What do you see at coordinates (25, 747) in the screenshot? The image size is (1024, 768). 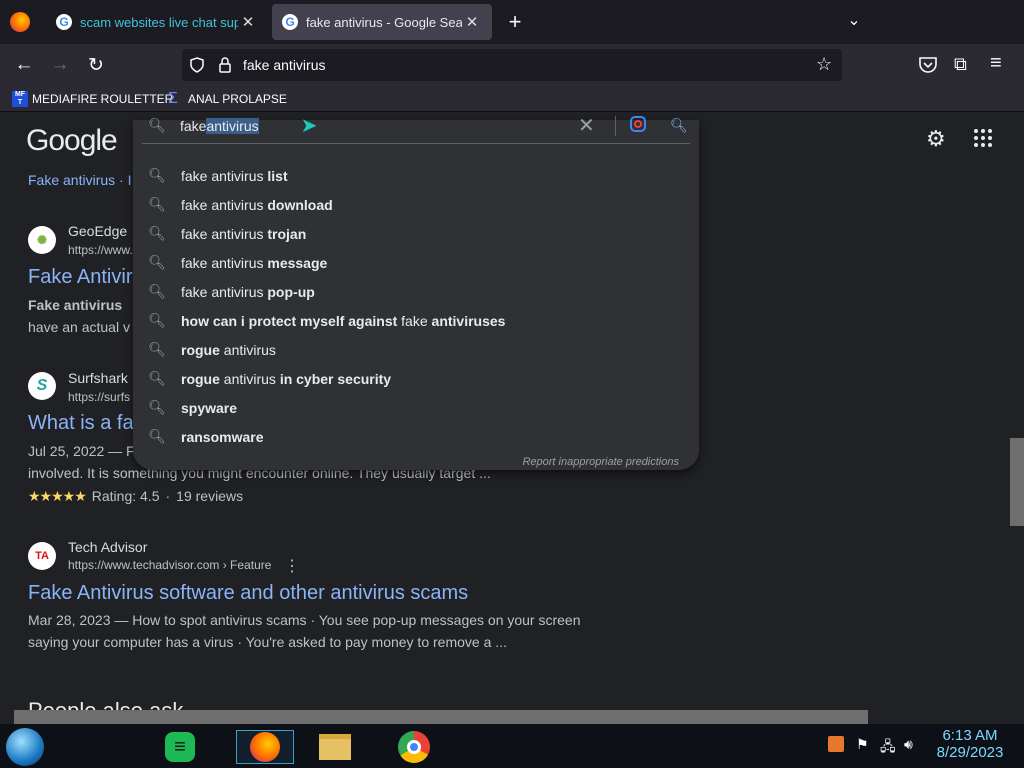 I see `start-orb-icon` at bounding box center [25, 747].